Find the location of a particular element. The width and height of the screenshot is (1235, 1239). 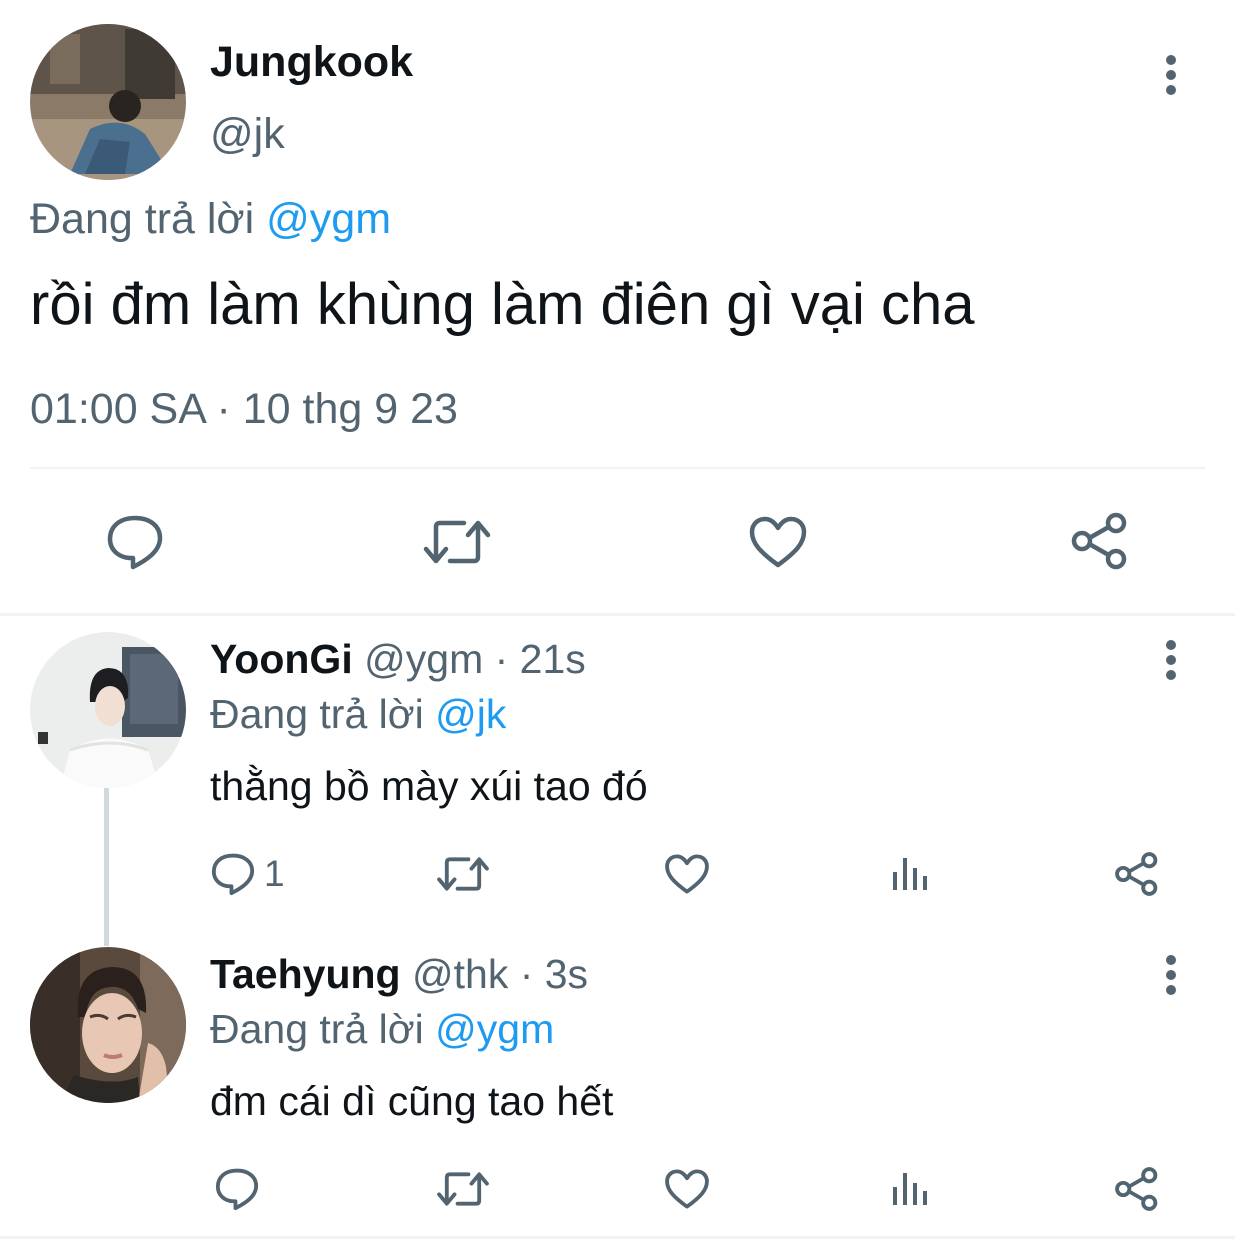

tweet-timestamp: 01:00 SA · 10 thg 9 23 is located at coordinates (244, 409).